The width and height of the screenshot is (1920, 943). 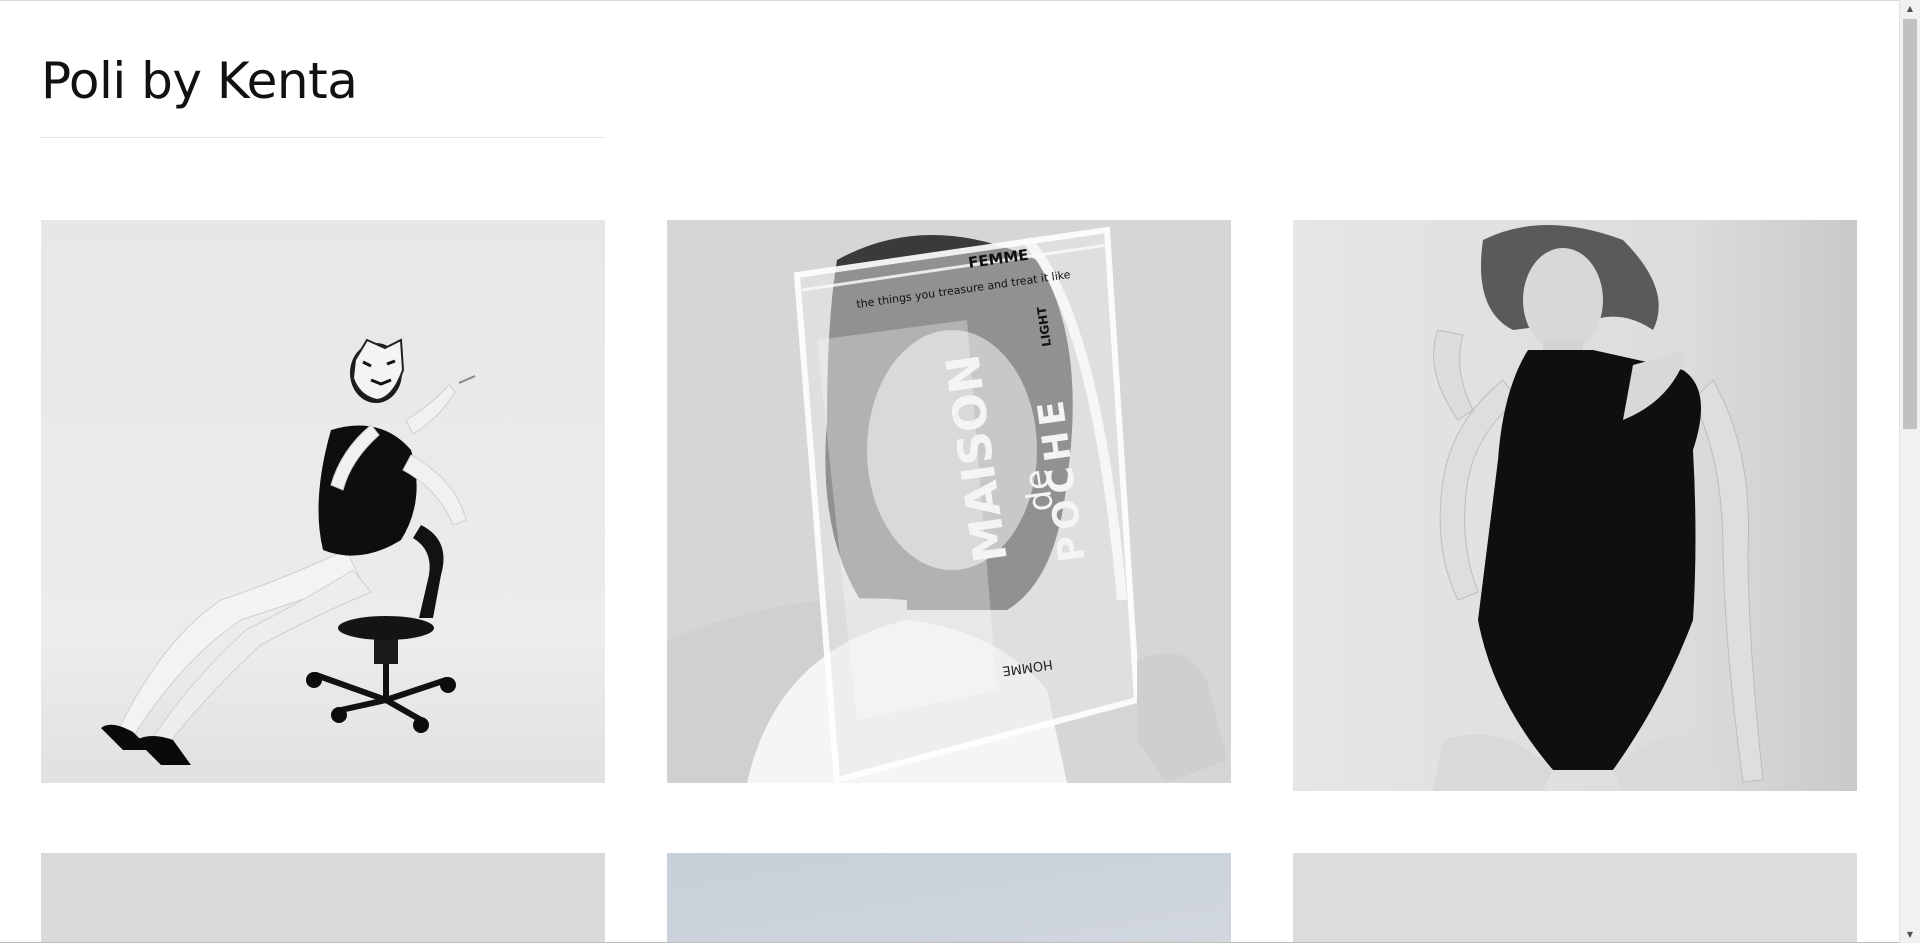 I want to click on scroll-up-icon: ▲, so click(x=1910, y=8).